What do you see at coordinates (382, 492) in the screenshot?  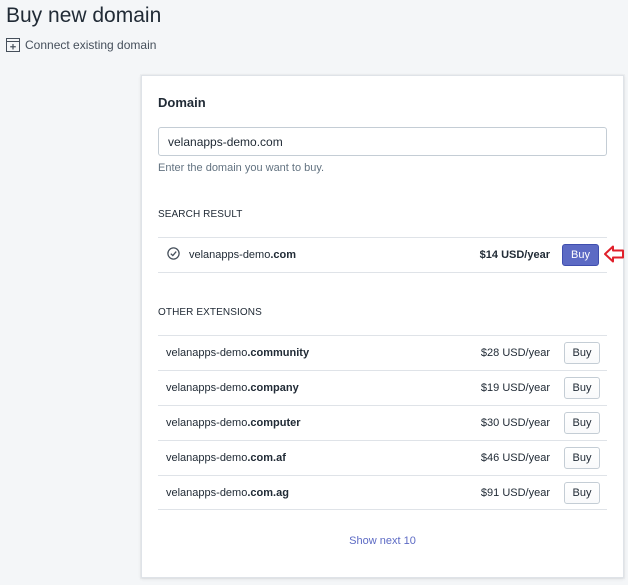 I see `extension-row: velanapps-demo.com.ag $91 USD/year Buy` at bounding box center [382, 492].